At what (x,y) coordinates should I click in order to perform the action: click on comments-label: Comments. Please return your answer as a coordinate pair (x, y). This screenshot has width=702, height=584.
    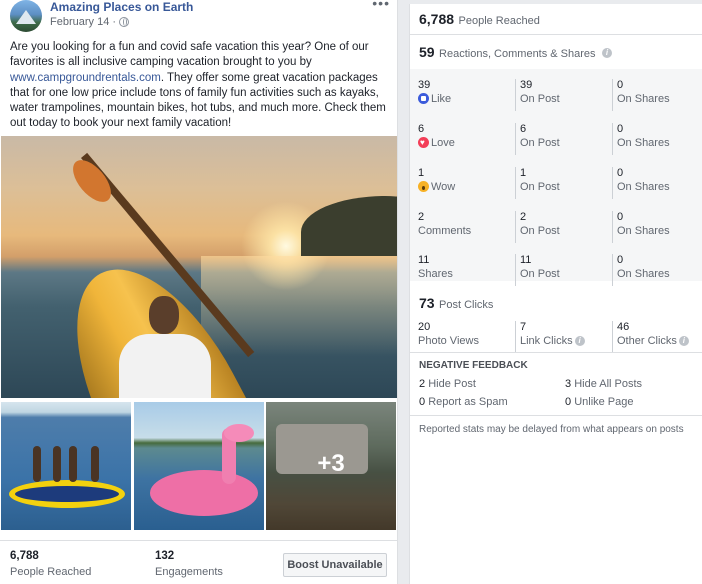
    Looking at the image, I should click on (445, 231).